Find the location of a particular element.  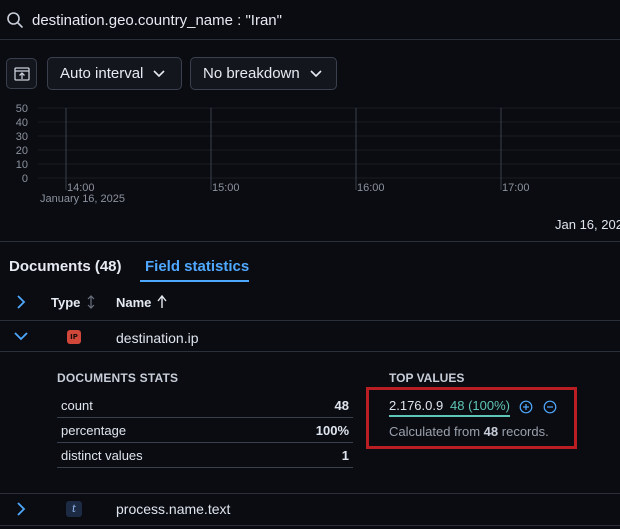

y-tick-label: 40 is located at coordinates (22, 123).